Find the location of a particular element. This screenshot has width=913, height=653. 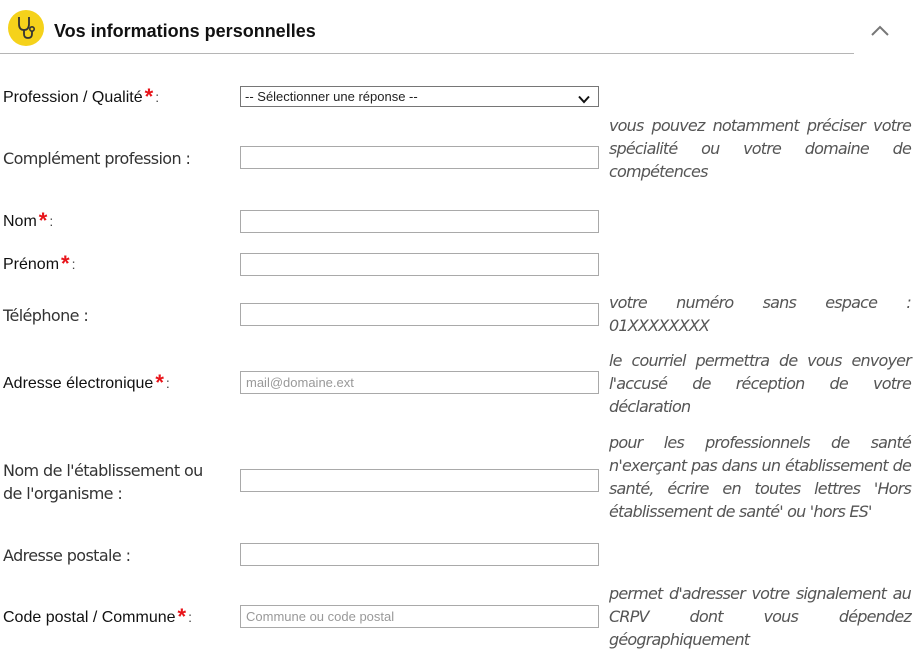

chevron-up-icon is located at coordinates (880, 33).